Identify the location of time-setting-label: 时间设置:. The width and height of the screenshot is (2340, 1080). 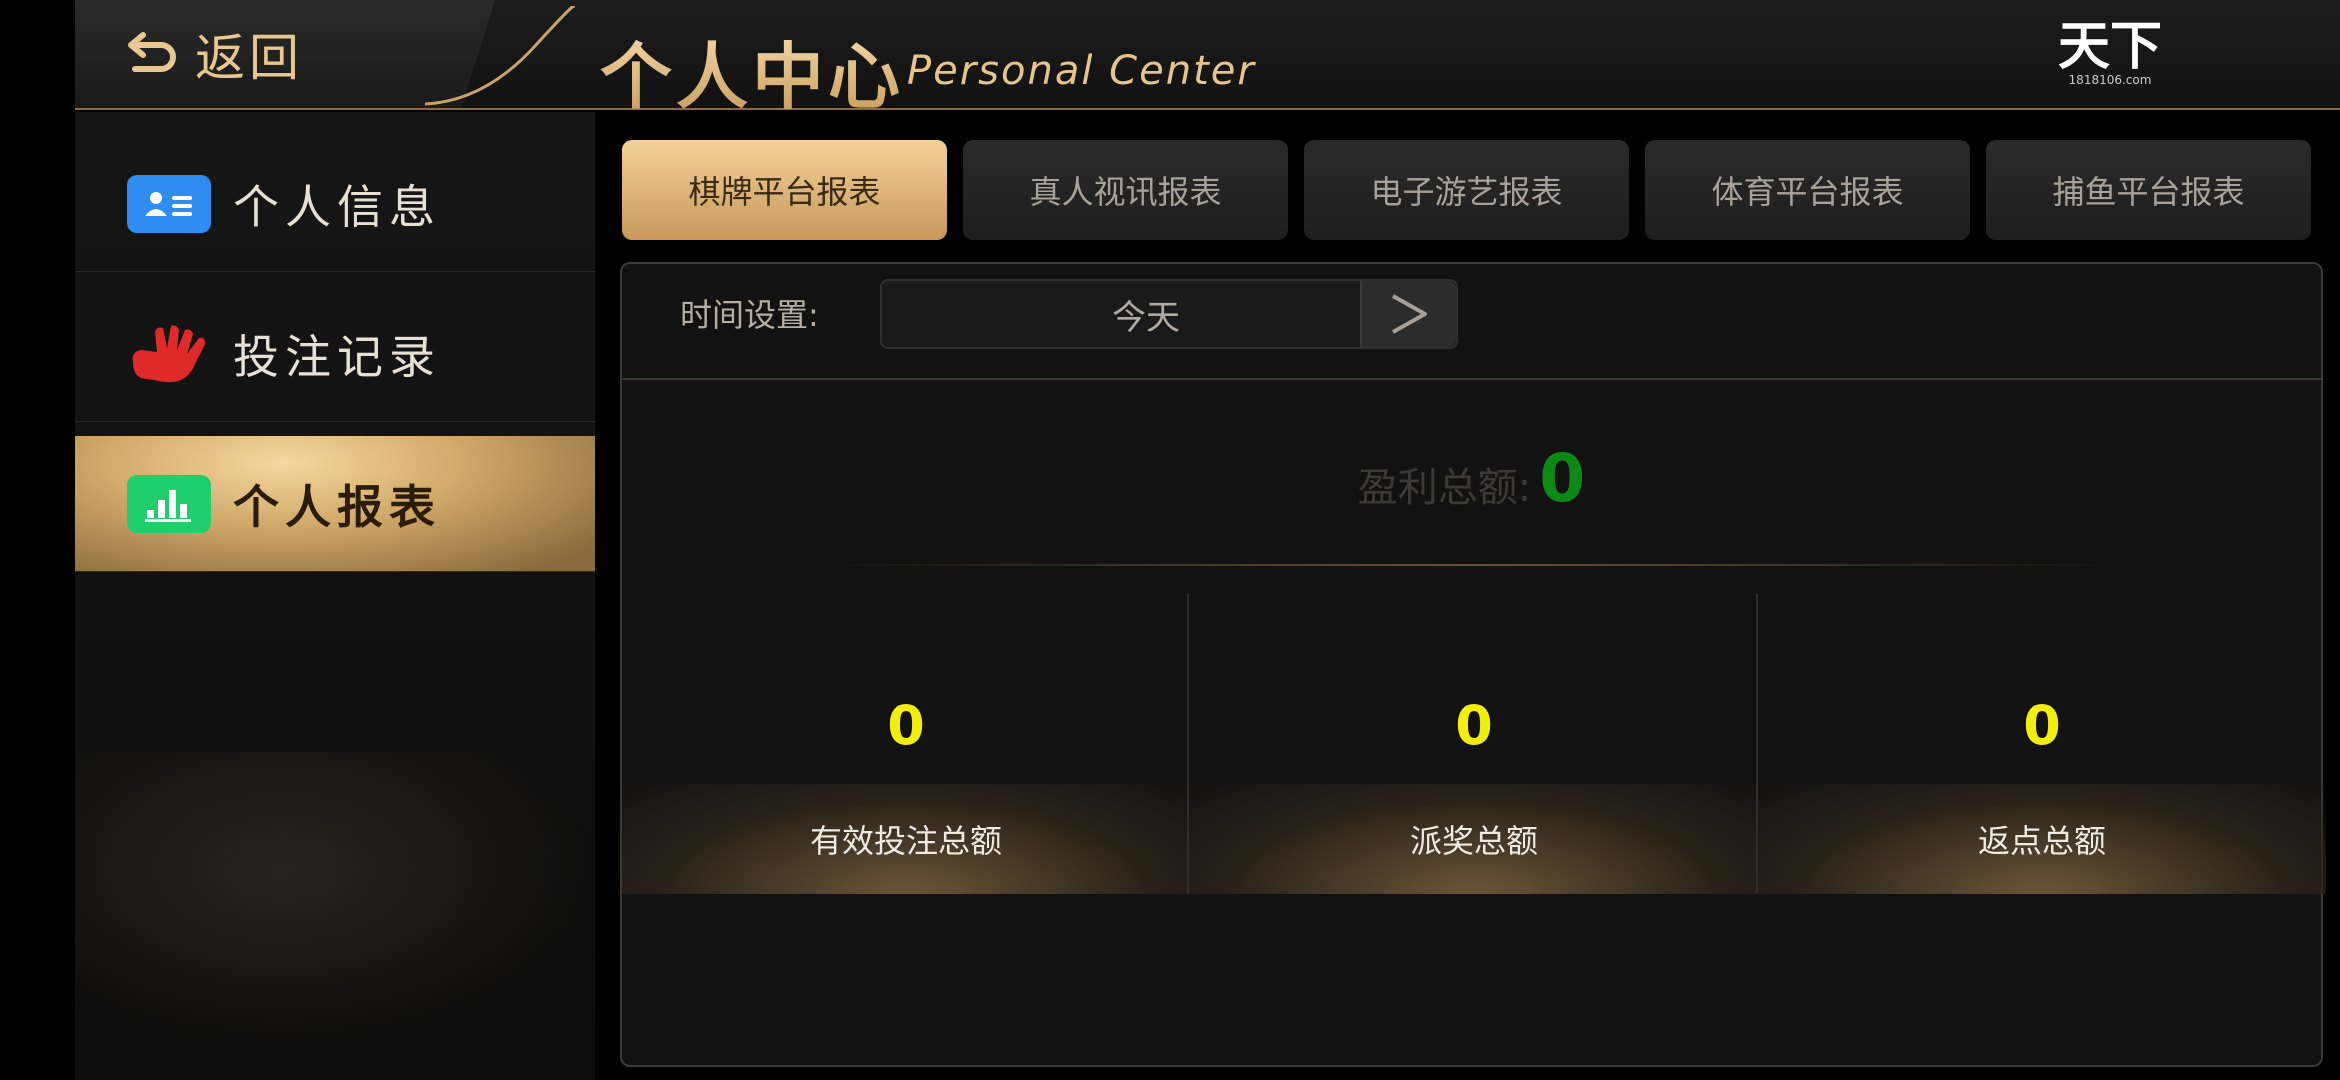
(749, 315).